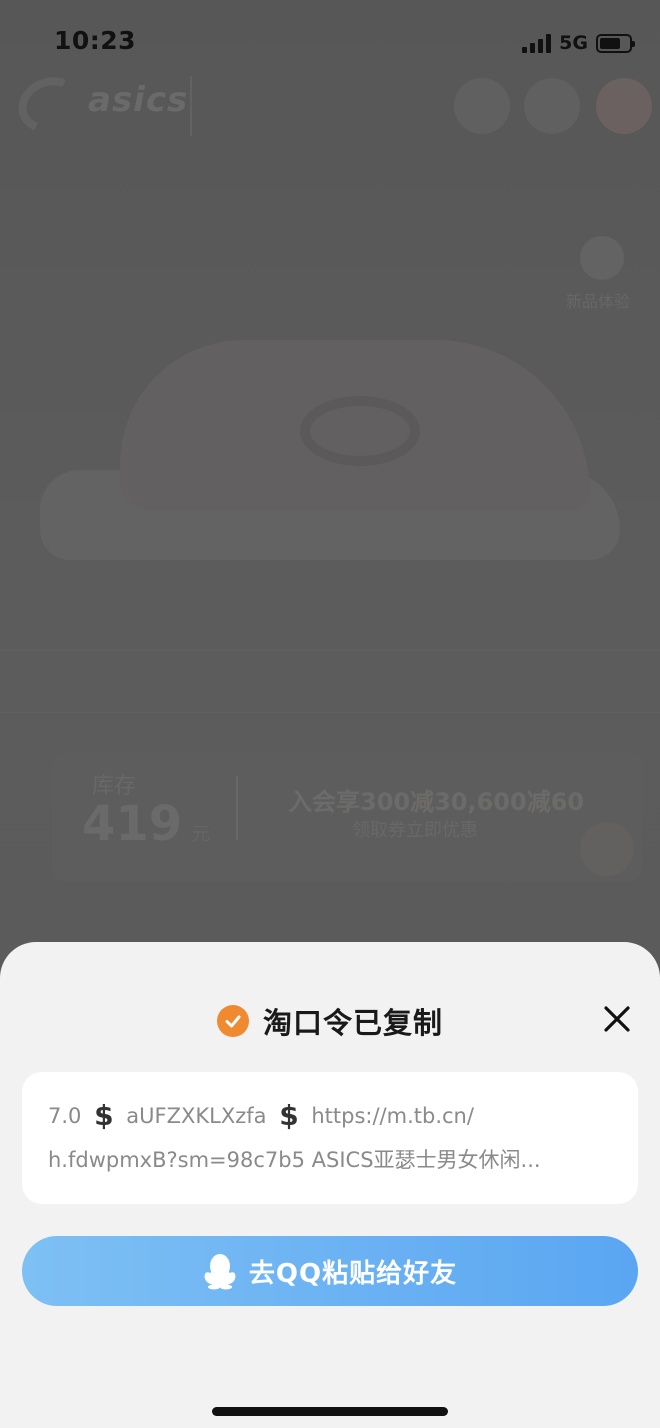  I want to click on code-line-1: 7.0 $ aUFZXKLXzfa $ https://m.tb.cn/, so click(330, 1116).